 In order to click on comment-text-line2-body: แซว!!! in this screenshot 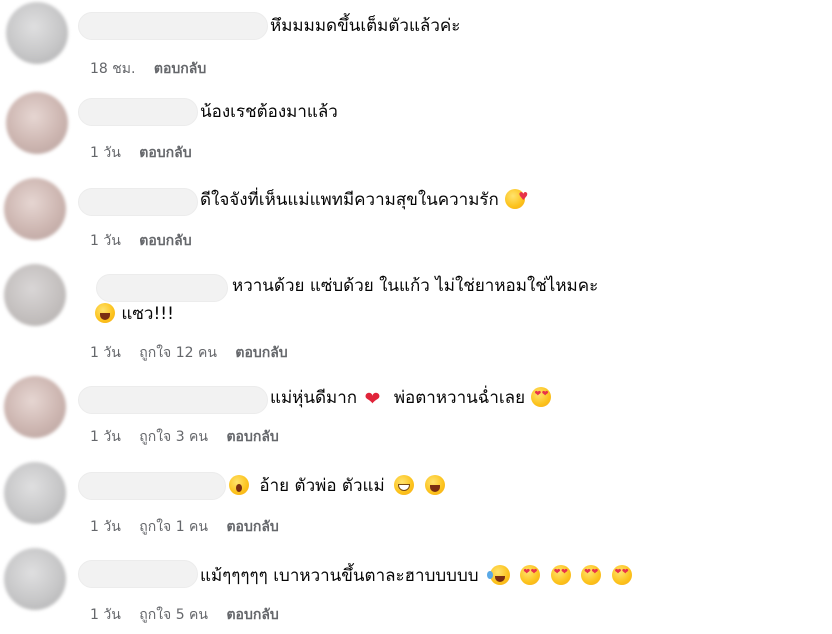, I will do `click(147, 314)`.